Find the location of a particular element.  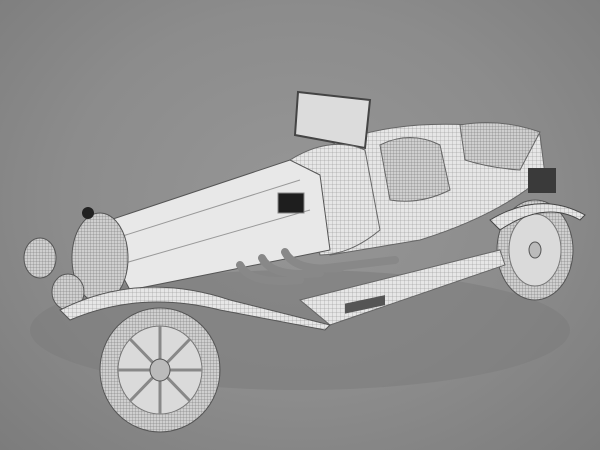

front-wheel is located at coordinates (160, 370).